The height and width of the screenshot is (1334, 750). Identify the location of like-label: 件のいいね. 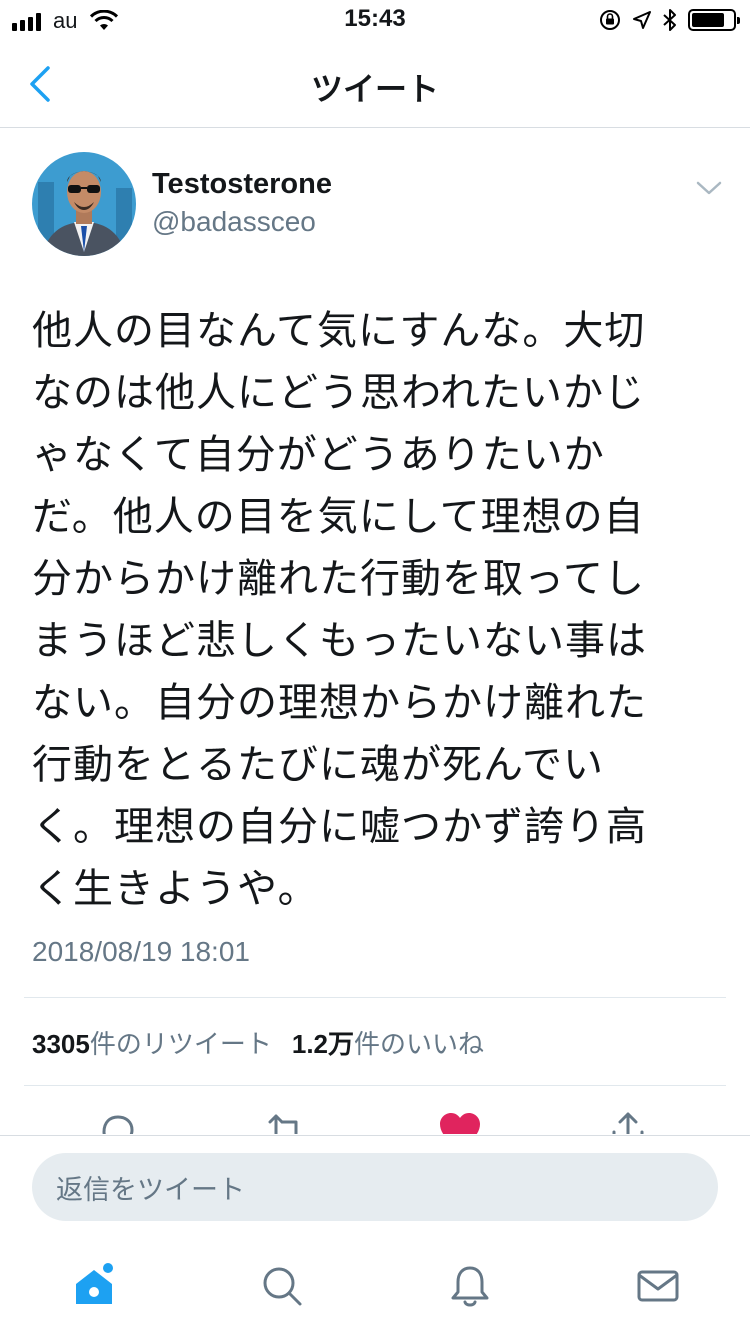
(419, 1042).